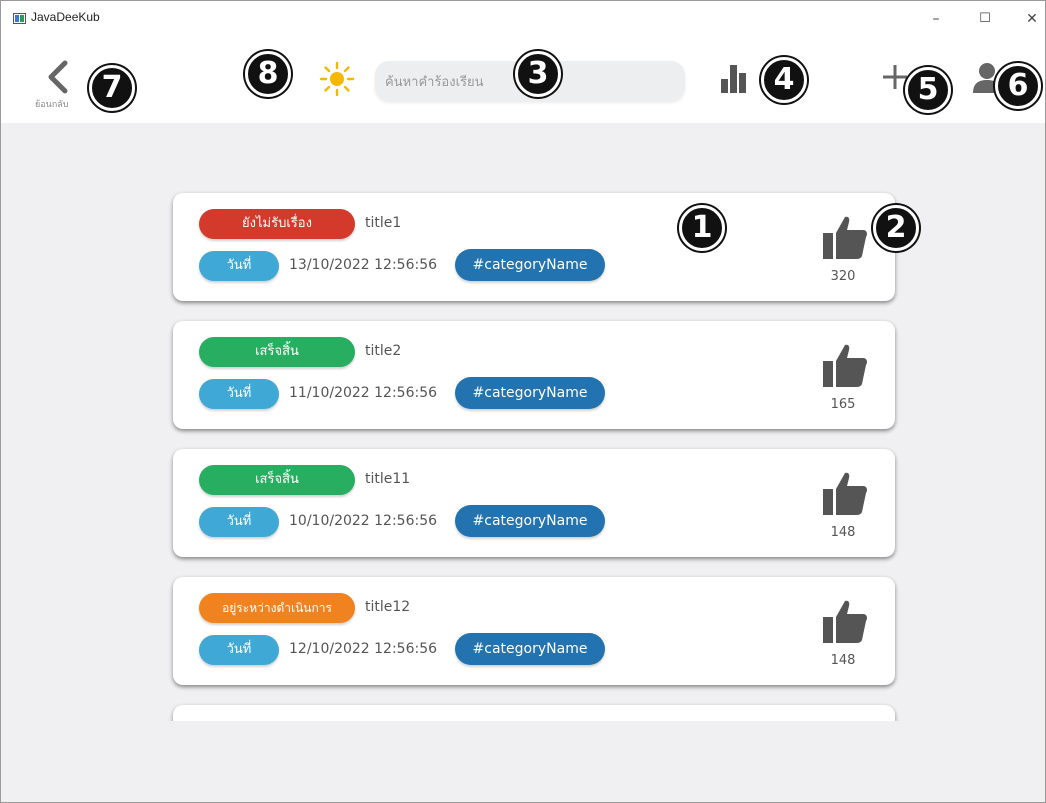 The height and width of the screenshot is (803, 1046). What do you see at coordinates (936, 19) in the screenshot?
I see `minimize-button: –` at bounding box center [936, 19].